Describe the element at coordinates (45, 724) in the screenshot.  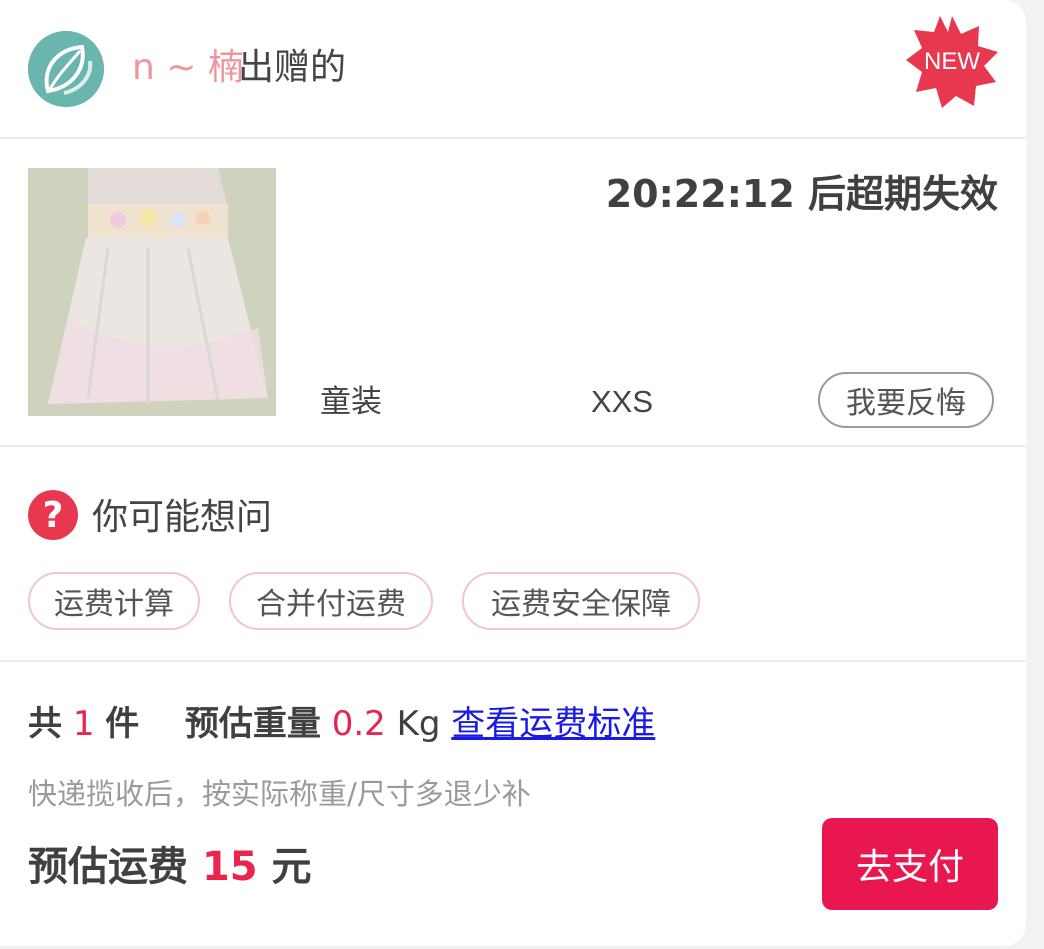
I see `total-prefix: 共` at that location.